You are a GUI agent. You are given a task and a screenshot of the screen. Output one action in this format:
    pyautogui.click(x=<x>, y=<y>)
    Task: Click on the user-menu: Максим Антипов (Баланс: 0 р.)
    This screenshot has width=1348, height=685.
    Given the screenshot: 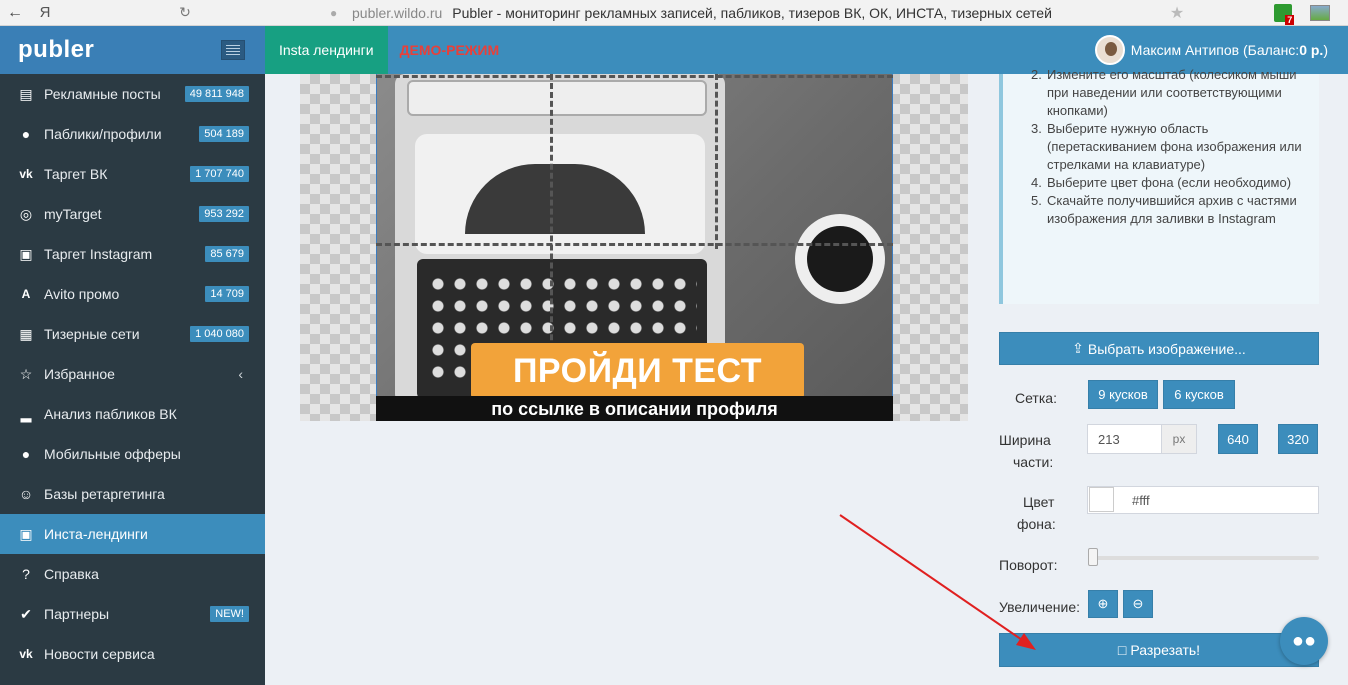 What is the action you would take?
    pyautogui.click(x=1211, y=50)
    